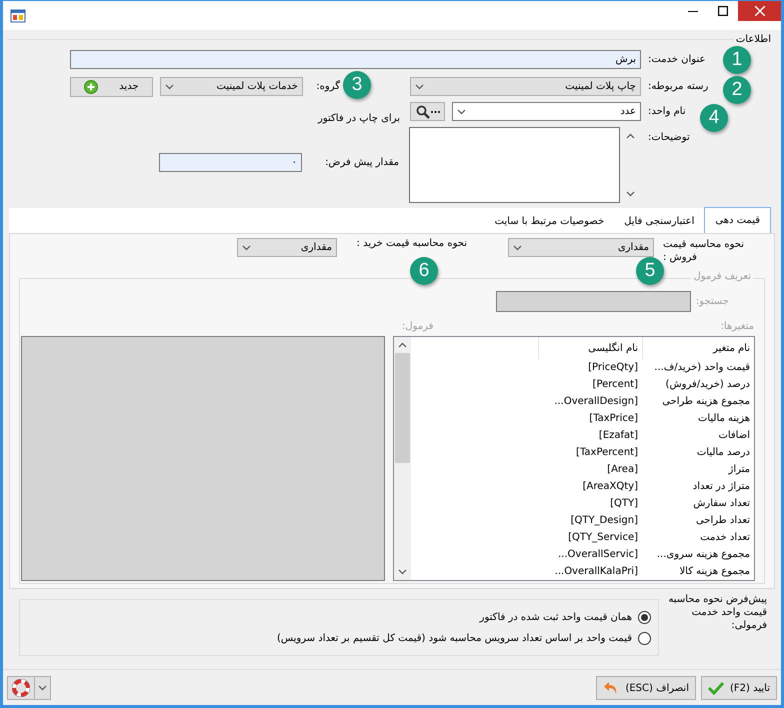 Image resolution: width=784 pixels, height=708 pixels. I want to click on default-value-field: ۰, so click(230, 162).